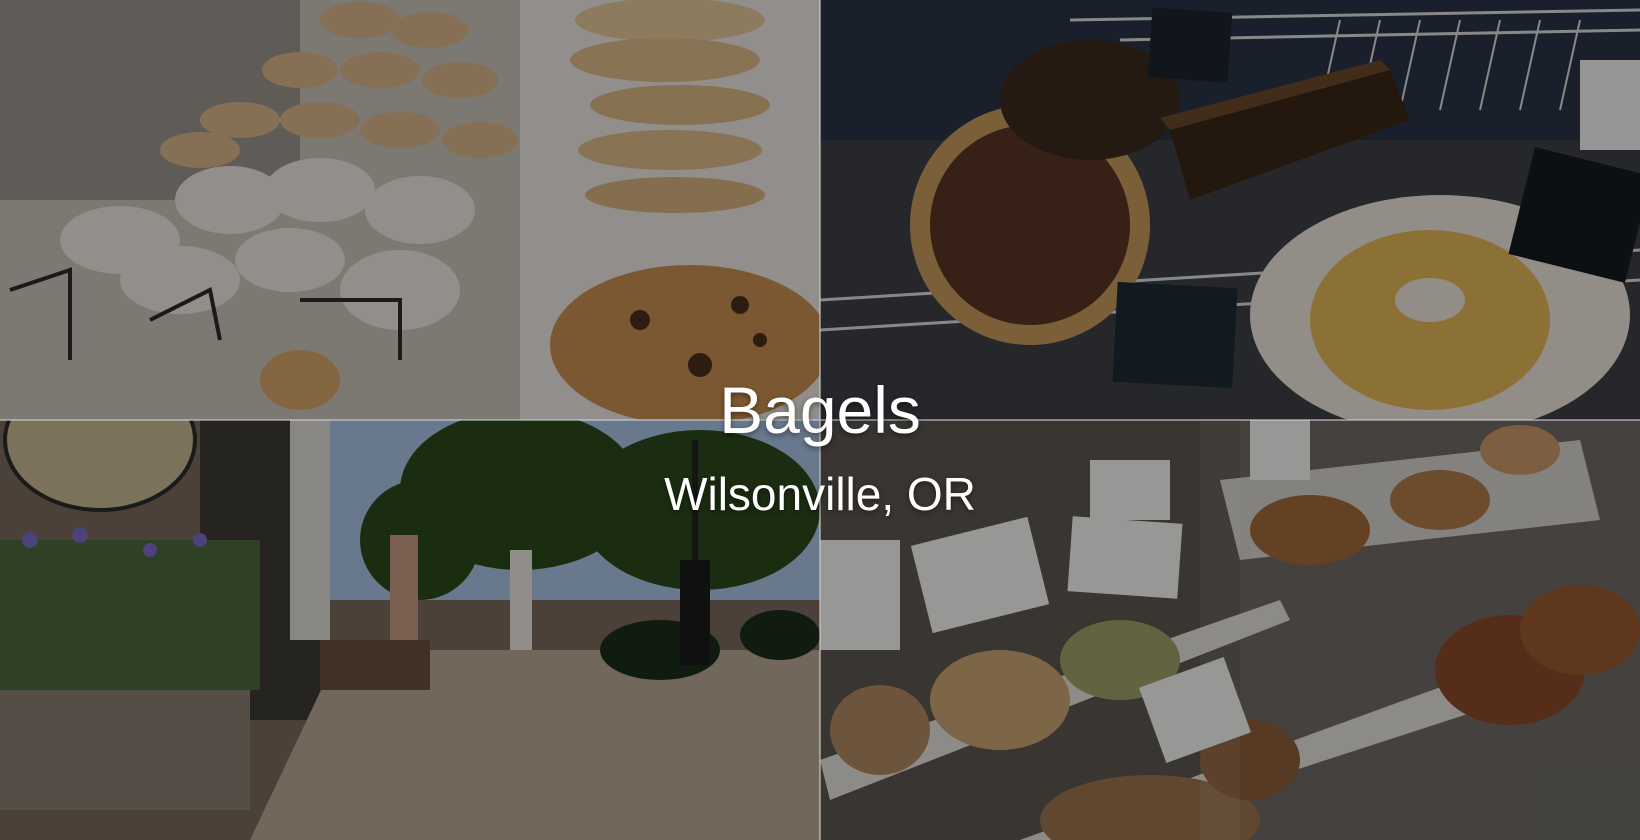 Image resolution: width=1640 pixels, height=840 pixels. What do you see at coordinates (820, 410) in the screenshot?
I see `hero-title: Bagels` at bounding box center [820, 410].